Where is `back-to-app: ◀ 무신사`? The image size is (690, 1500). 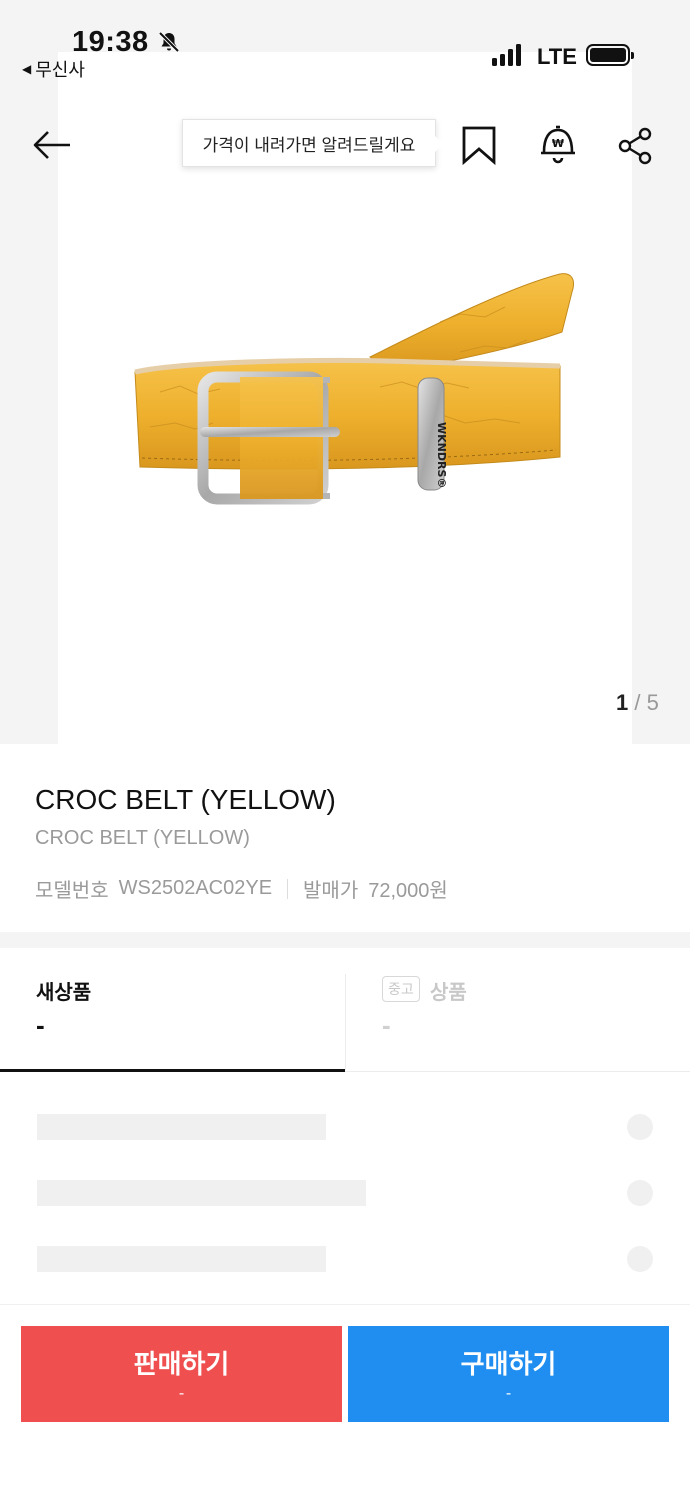 back-to-app: ◀ 무신사 is located at coordinates (53, 69).